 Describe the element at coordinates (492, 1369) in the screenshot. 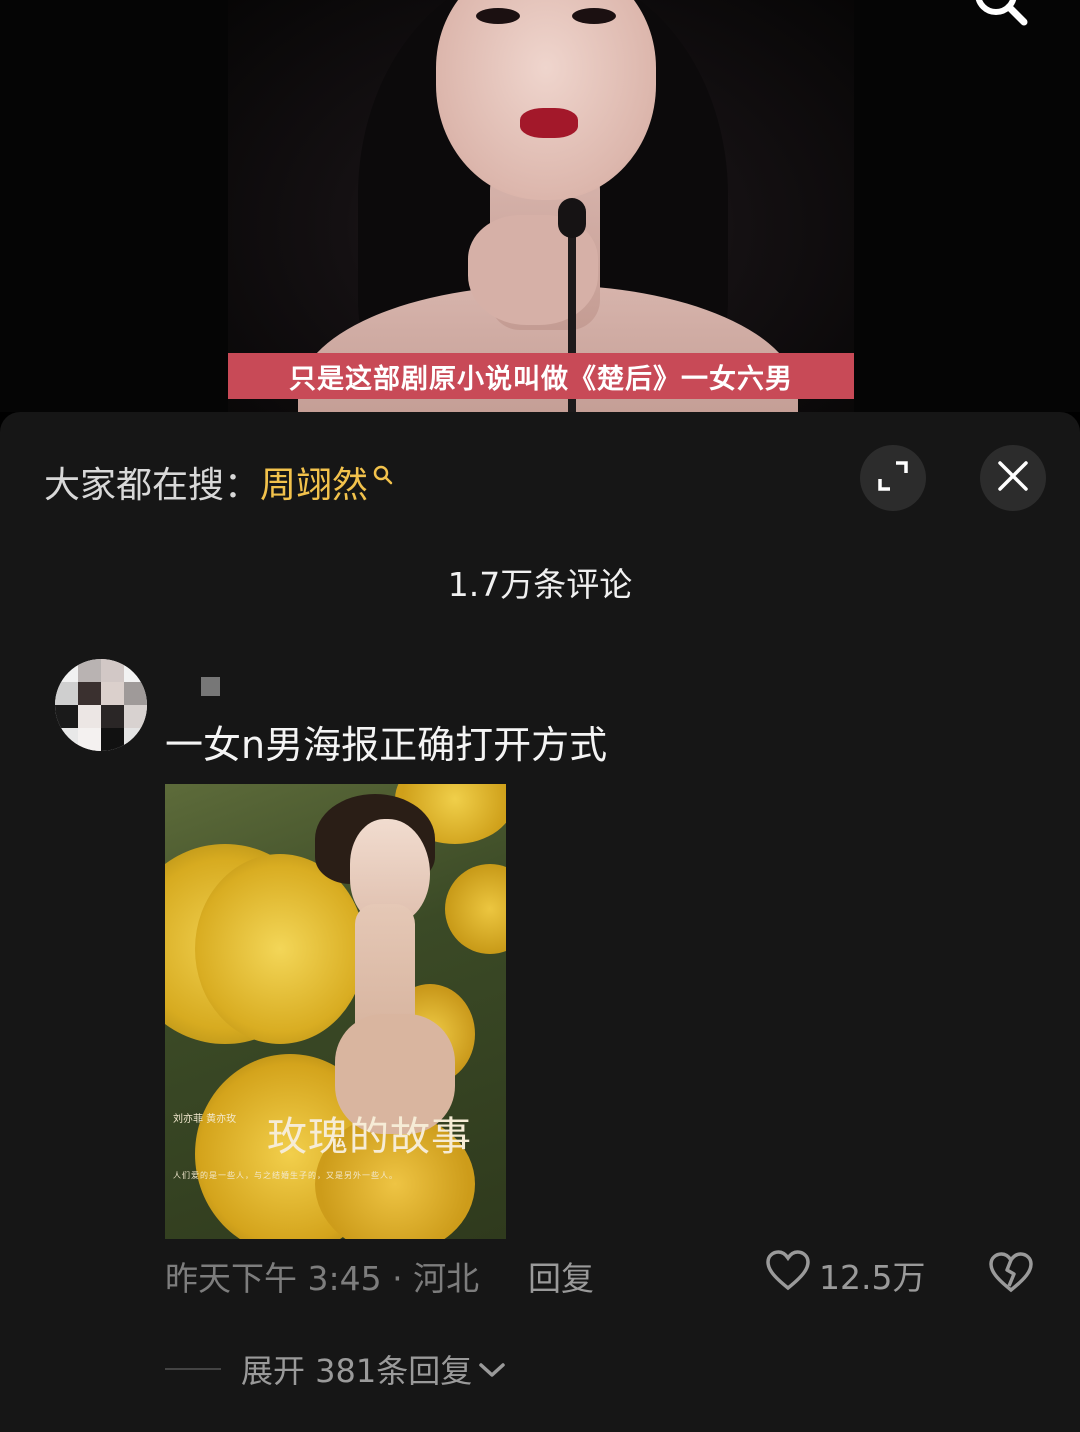

I see `chevron-down-icon` at that location.